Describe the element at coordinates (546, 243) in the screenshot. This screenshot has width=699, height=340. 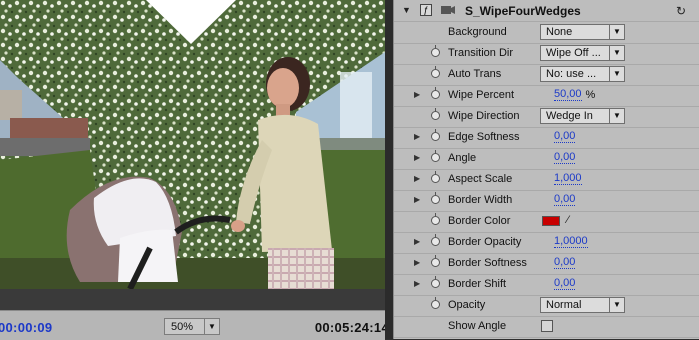
I see `param-row-border-opacity: ▶ Border Opacity 1,0000` at that location.